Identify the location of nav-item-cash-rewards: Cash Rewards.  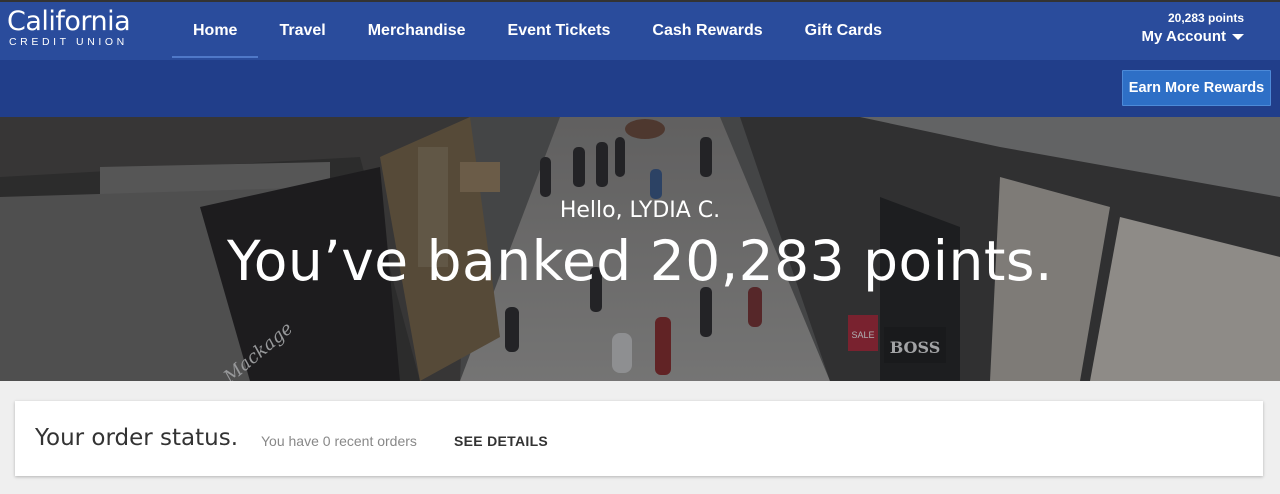
(707, 31).